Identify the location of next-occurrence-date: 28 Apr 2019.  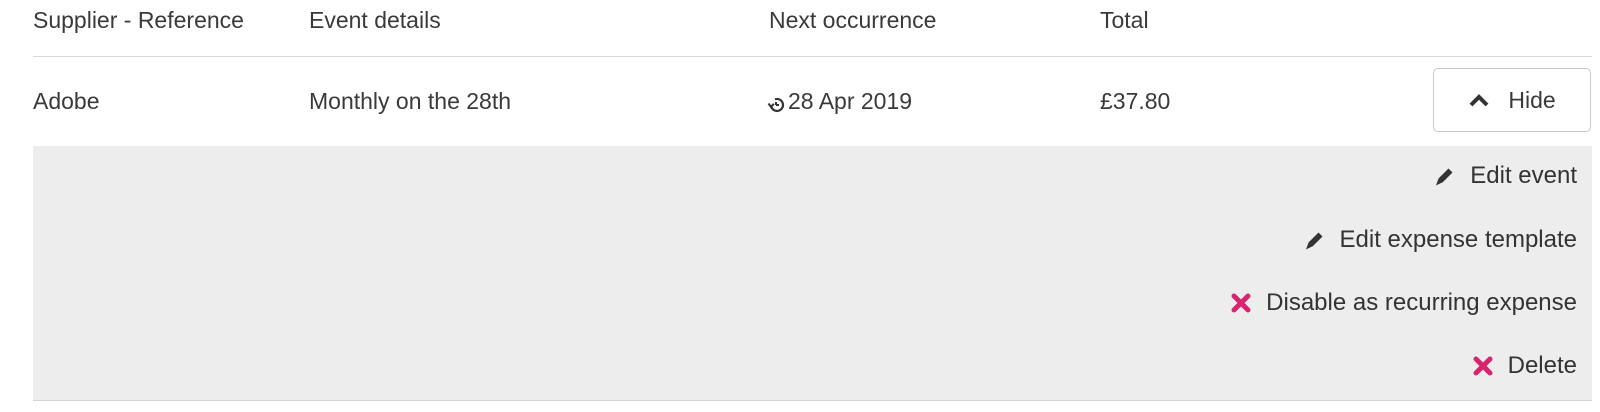
(850, 101).